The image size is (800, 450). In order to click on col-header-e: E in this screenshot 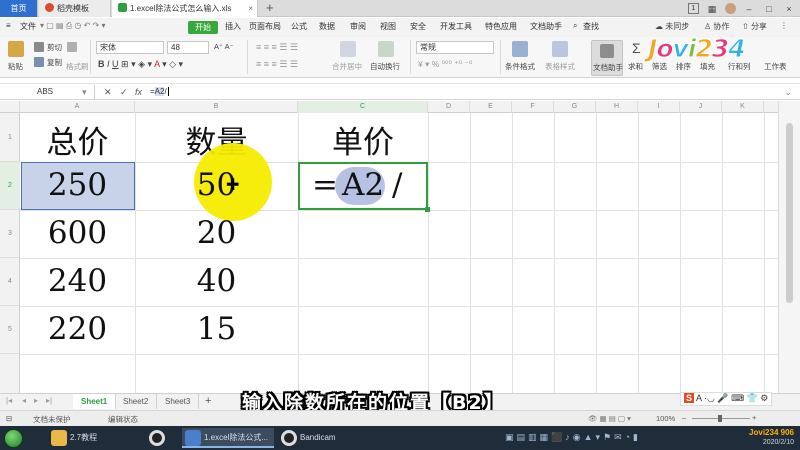, I will do `click(491, 107)`.